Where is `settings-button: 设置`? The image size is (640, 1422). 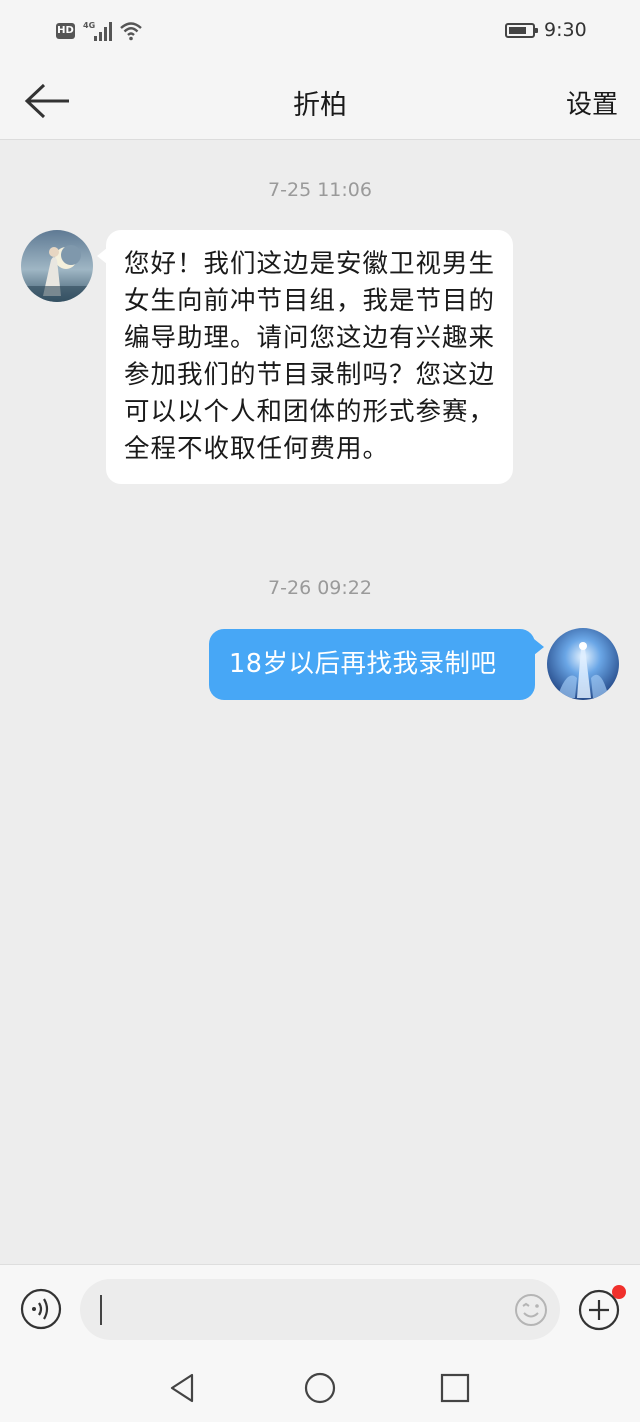 settings-button: 设置 is located at coordinates (592, 102).